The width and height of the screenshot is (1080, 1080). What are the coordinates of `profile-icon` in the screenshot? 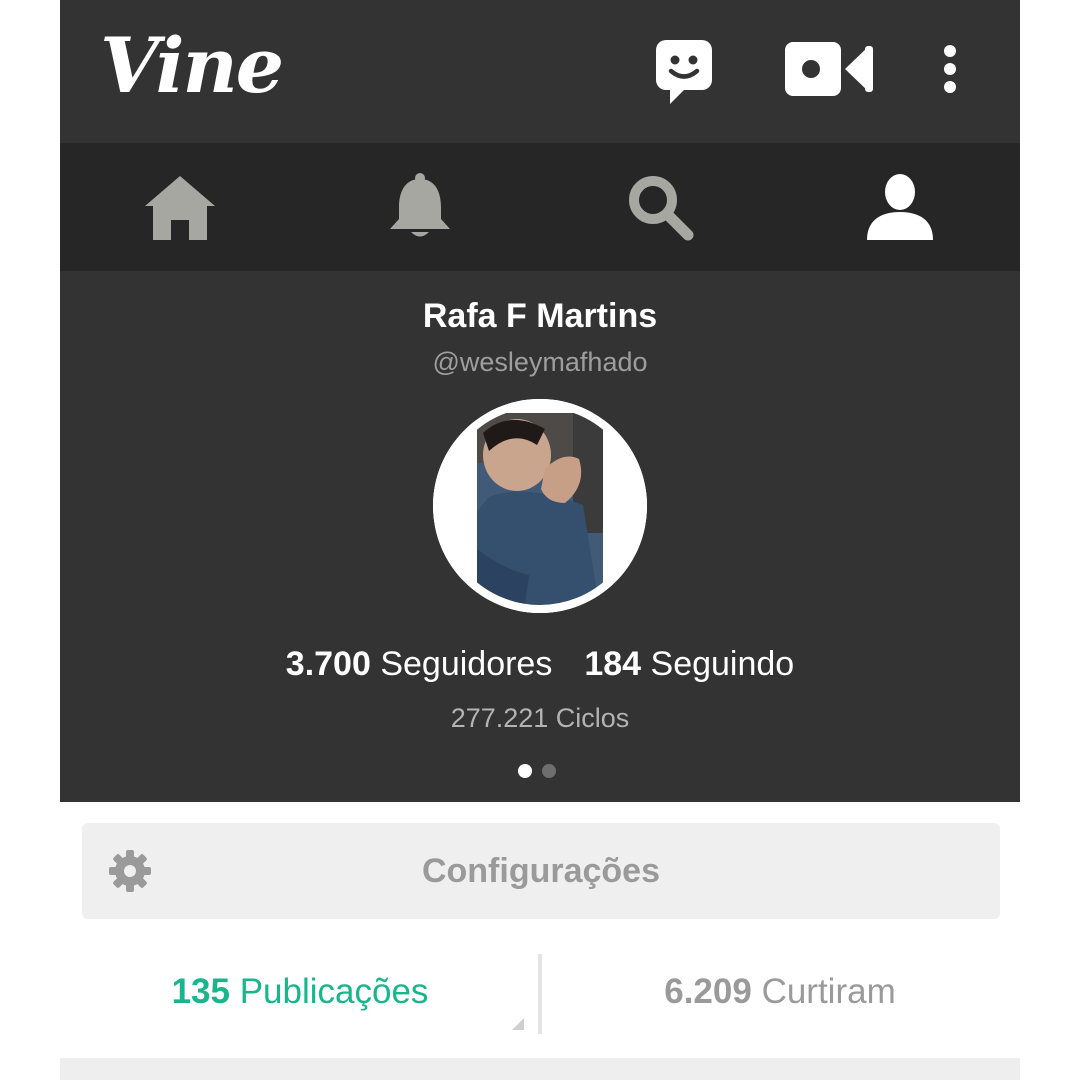 It's located at (900, 207).